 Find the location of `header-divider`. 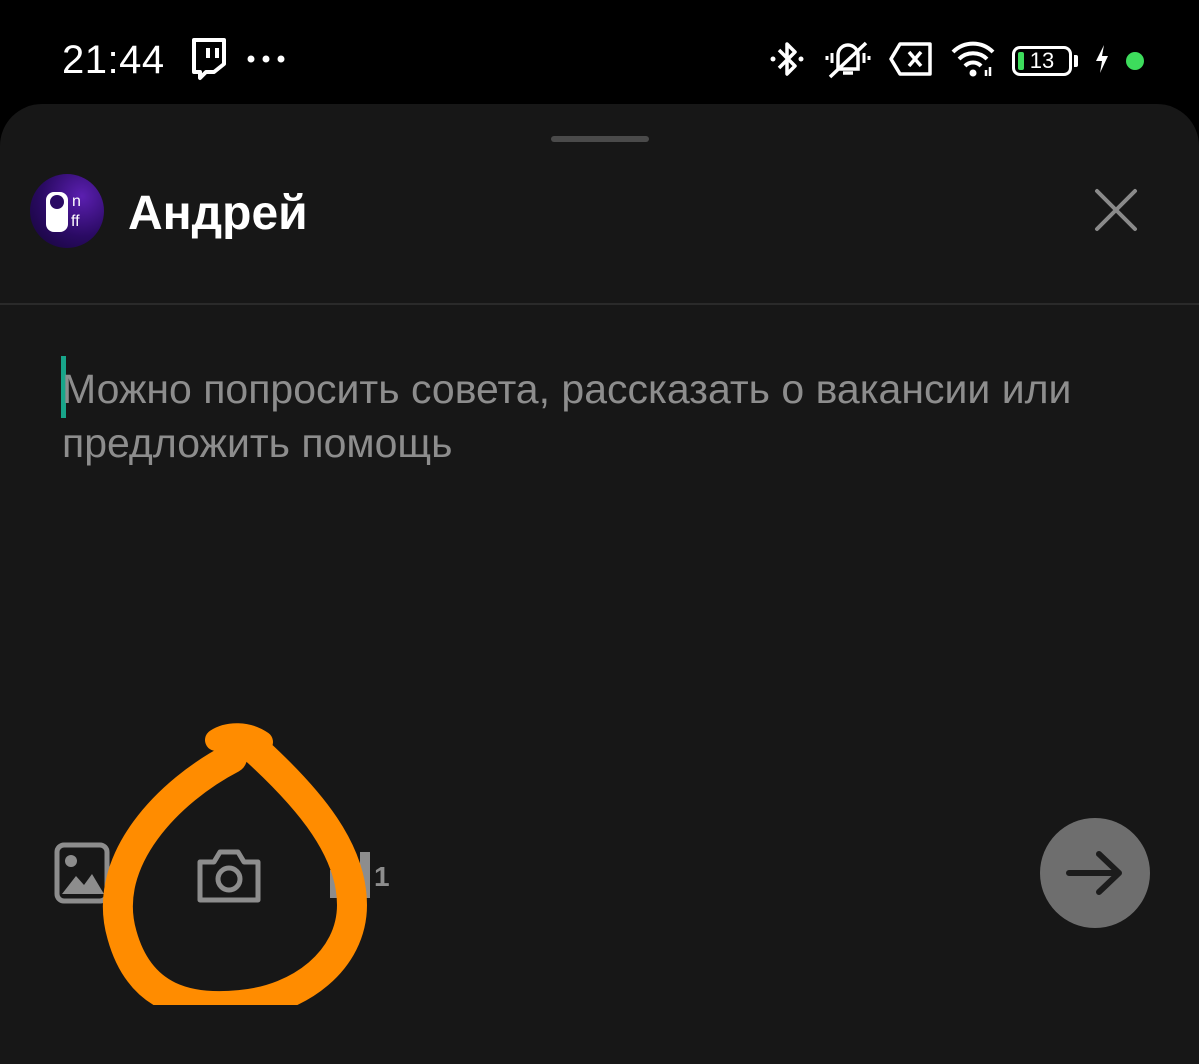

header-divider is located at coordinates (599, 304).